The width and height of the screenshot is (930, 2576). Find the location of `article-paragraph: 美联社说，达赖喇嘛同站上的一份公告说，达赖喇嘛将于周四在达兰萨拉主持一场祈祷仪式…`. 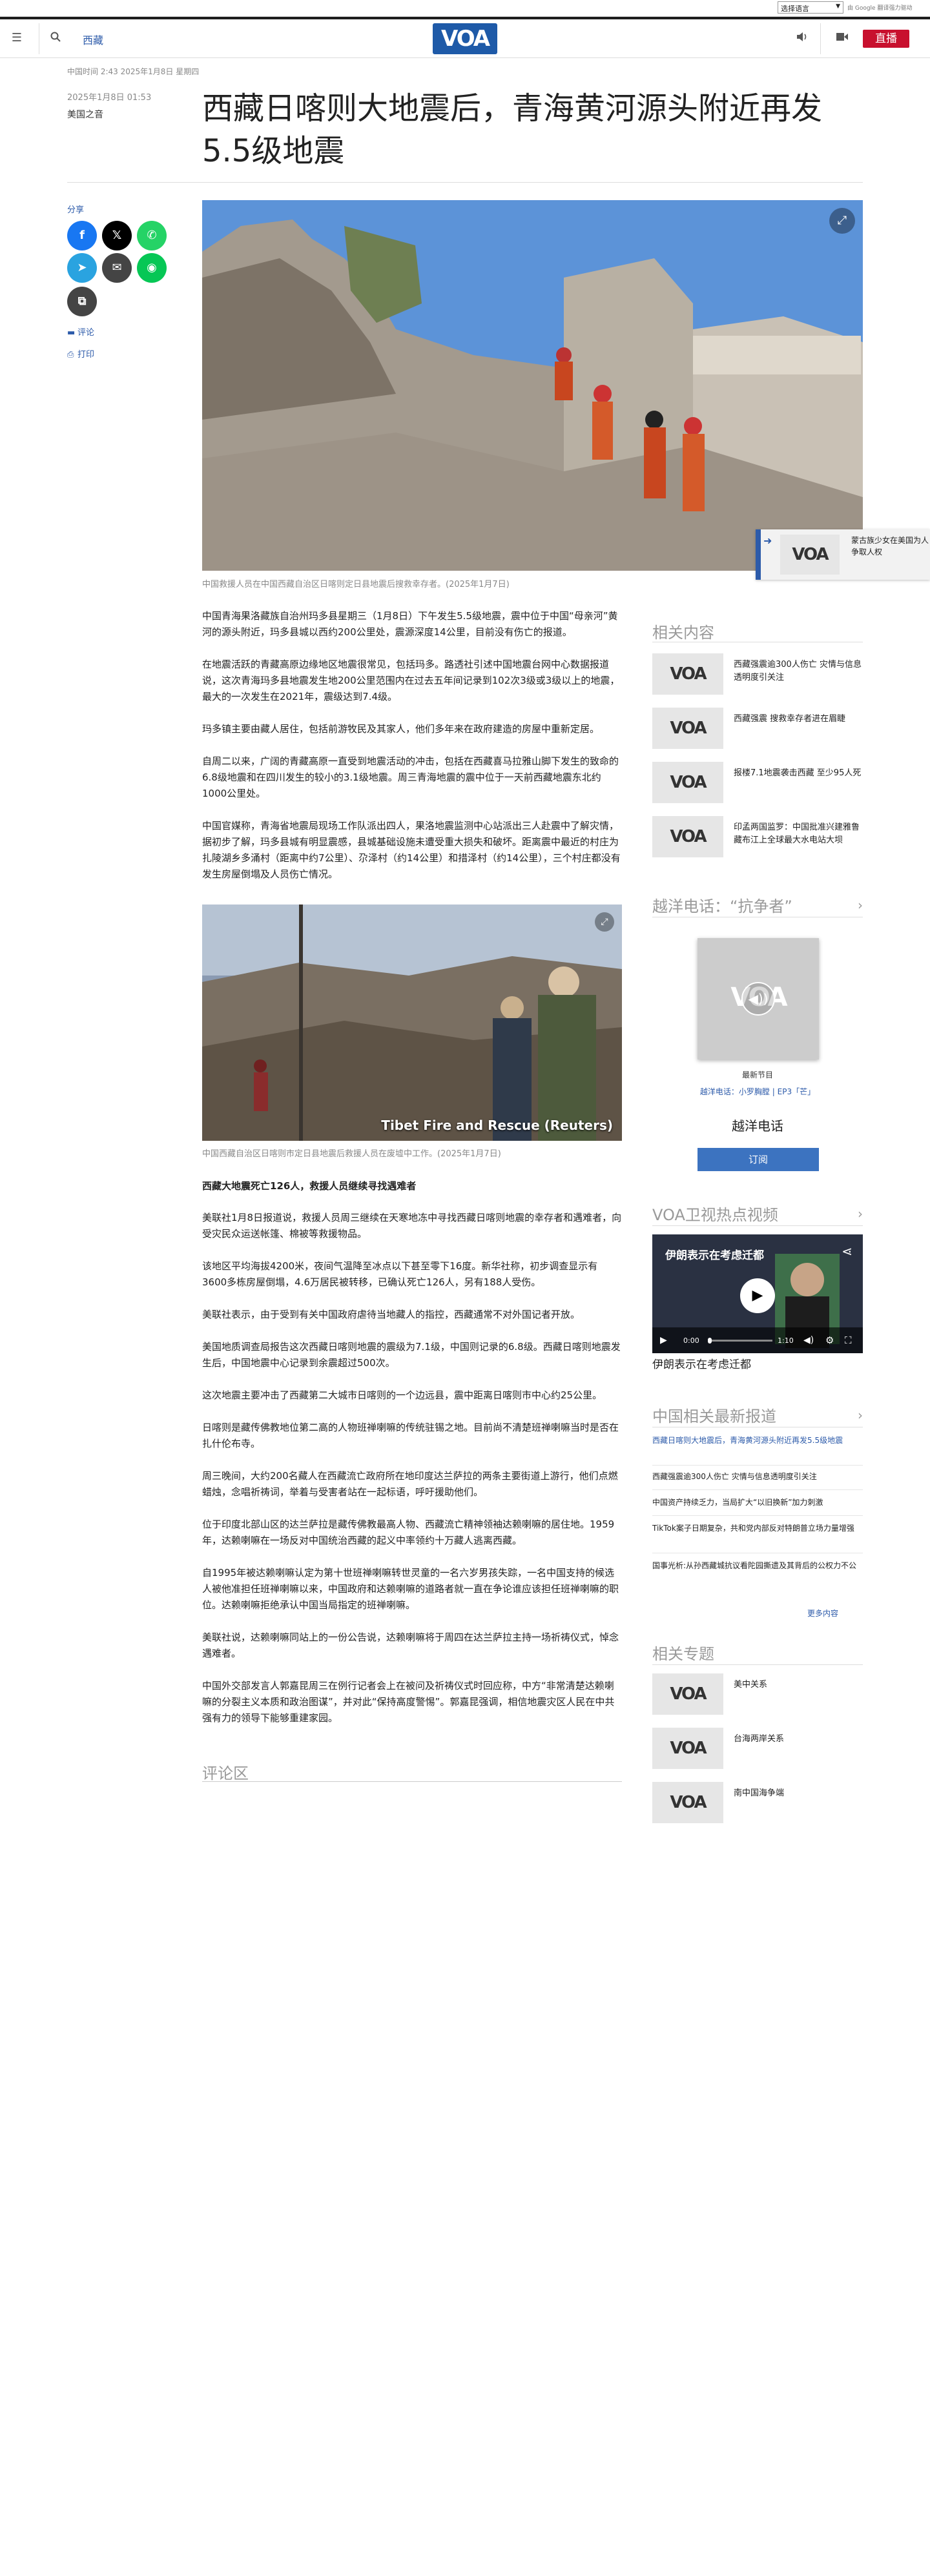

article-paragraph: 美联社说，达赖喇嘛同站上的一份公告说，达赖喇嘛将于周四在达兰萨拉主持一场祈祷仪式… is located at coordinates (411, 1645).